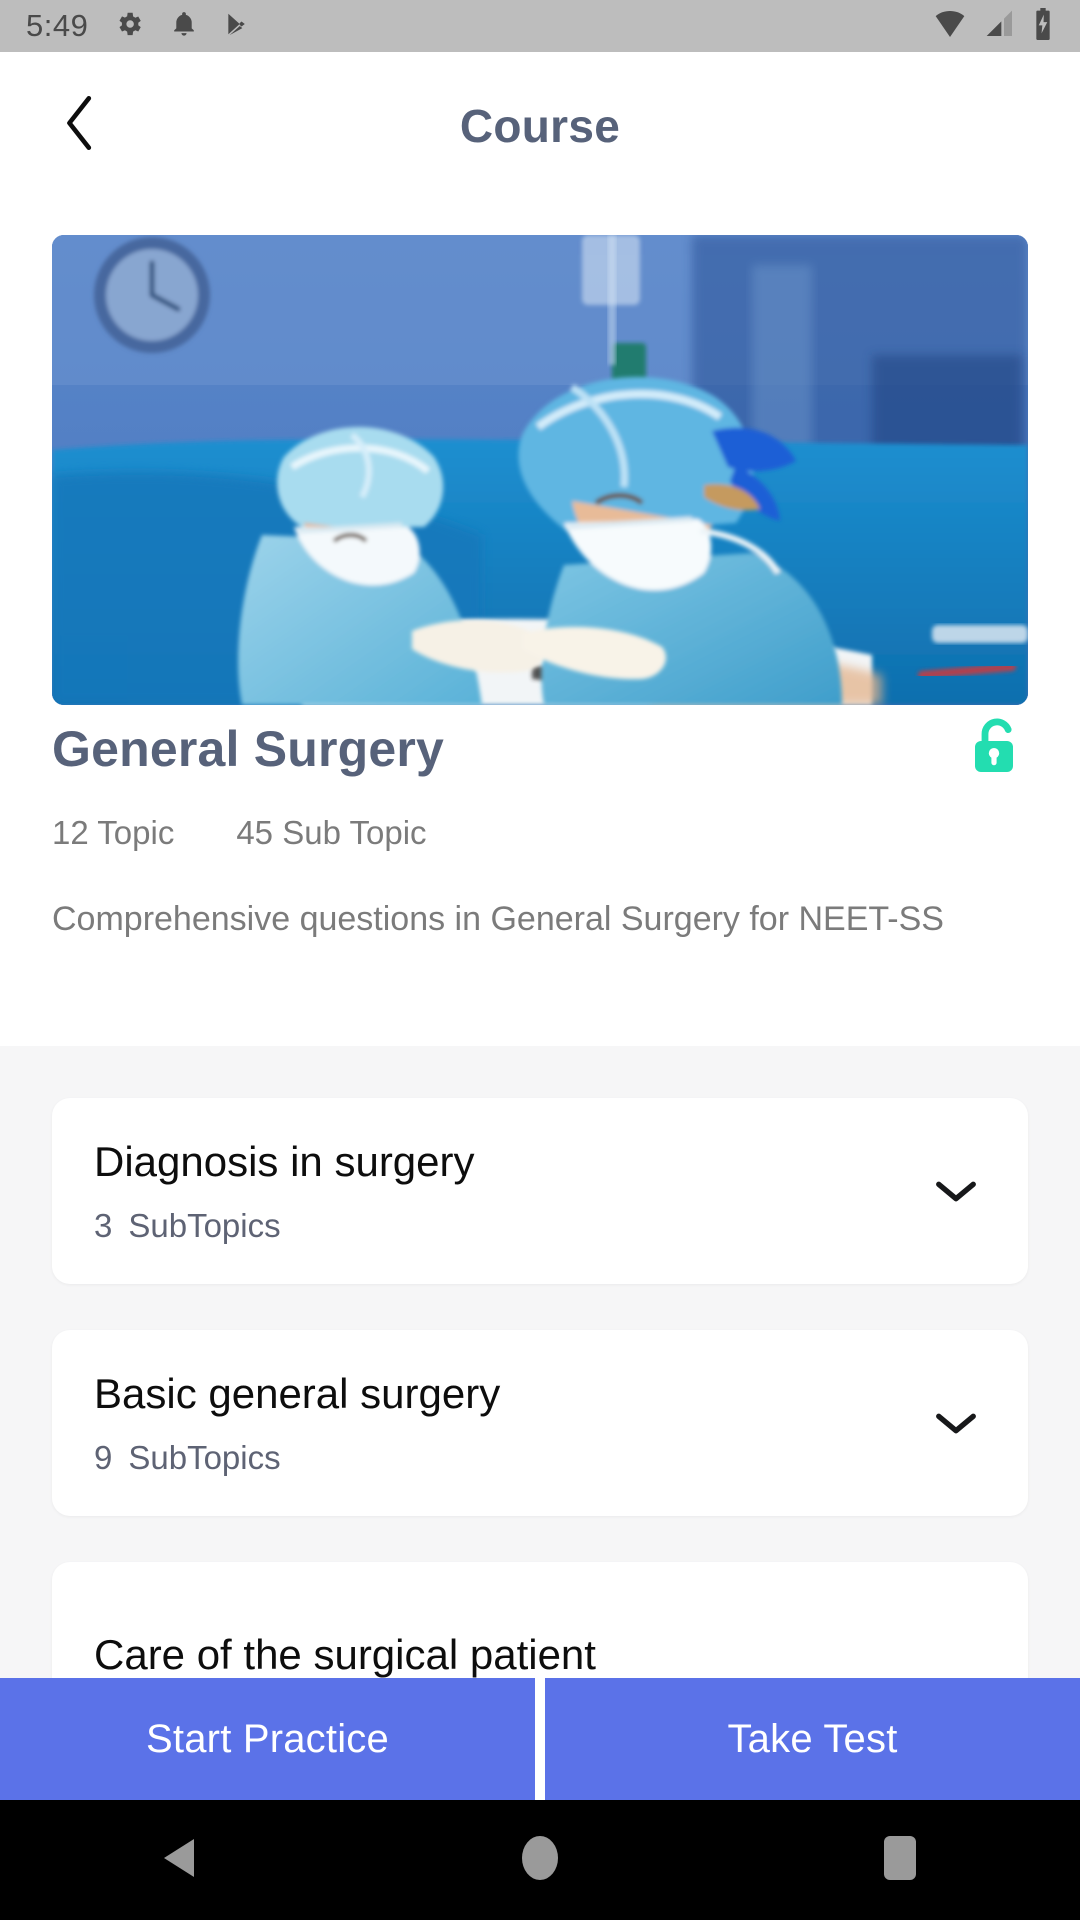  I want to click on topic-card: Basic general surgery 9 SubTopics, so click(540, 1423).